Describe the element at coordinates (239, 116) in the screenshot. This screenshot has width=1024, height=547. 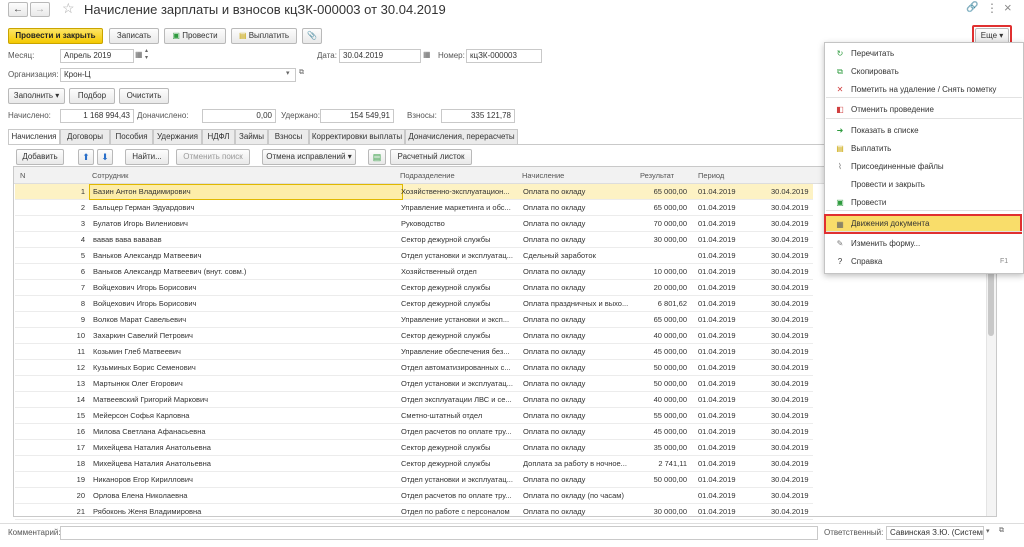
I see `additional-value: 0,00` at that location.